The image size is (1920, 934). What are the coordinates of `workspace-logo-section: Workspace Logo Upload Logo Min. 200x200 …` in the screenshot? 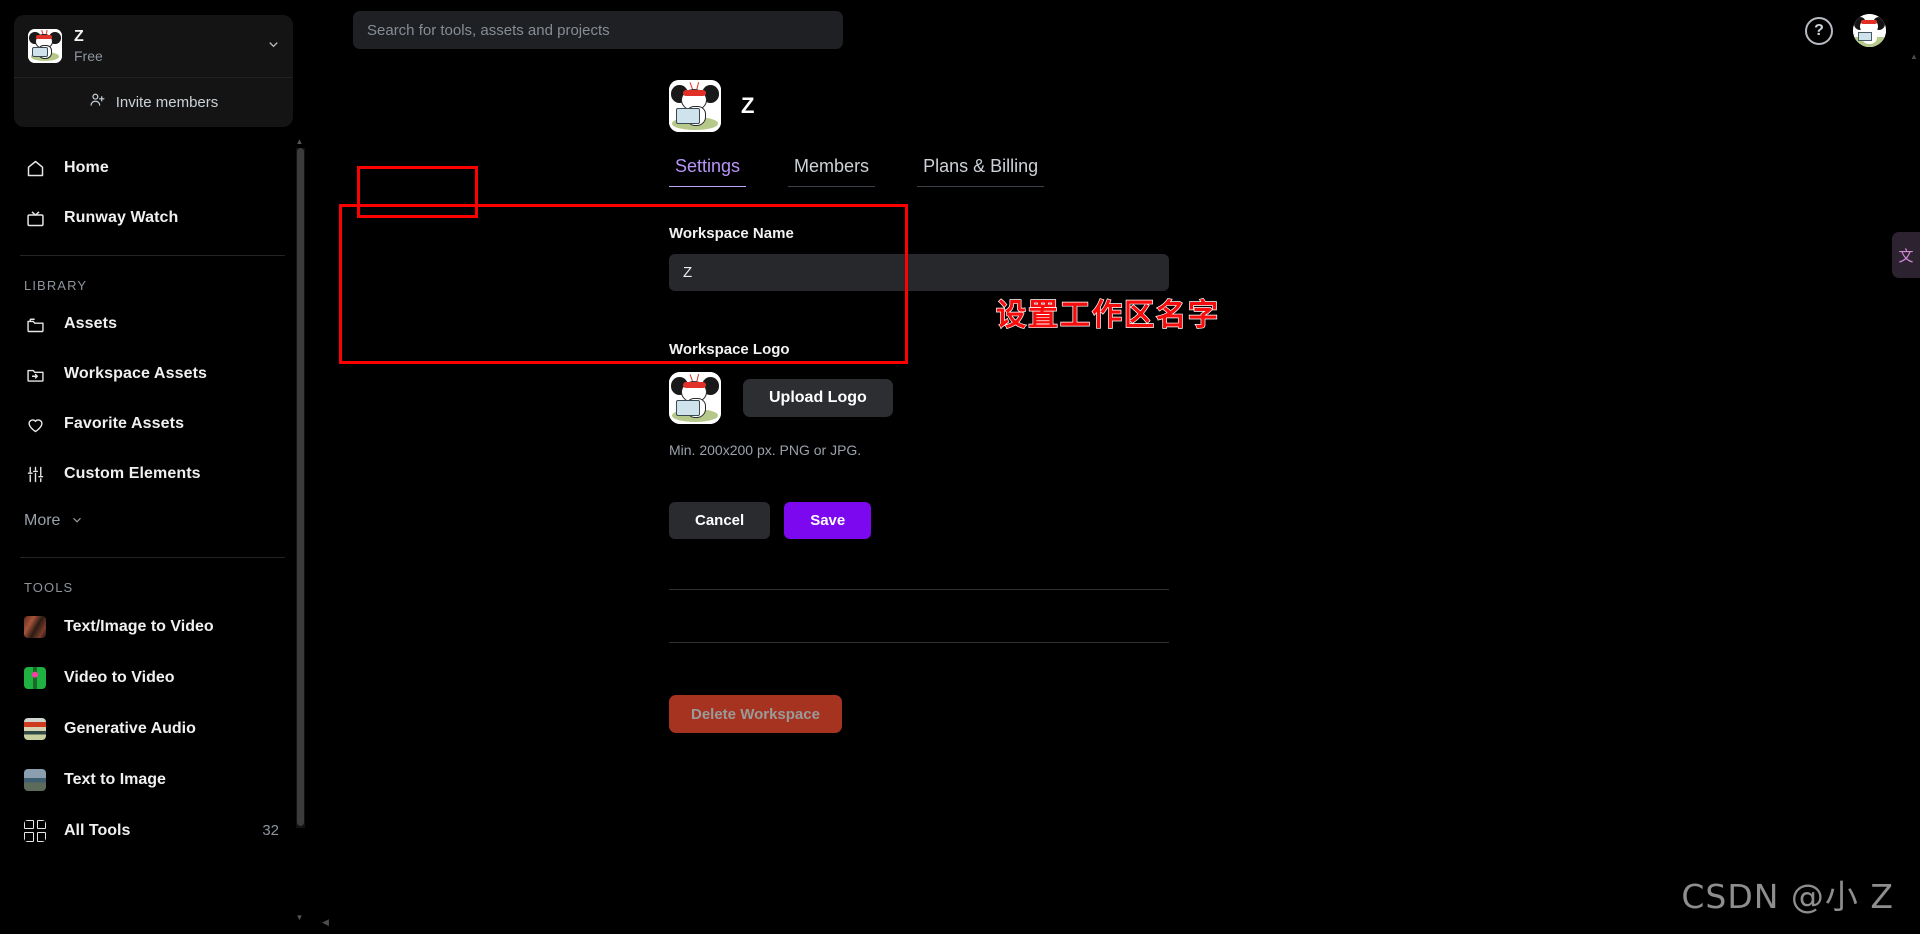 It's located at (919, 399).